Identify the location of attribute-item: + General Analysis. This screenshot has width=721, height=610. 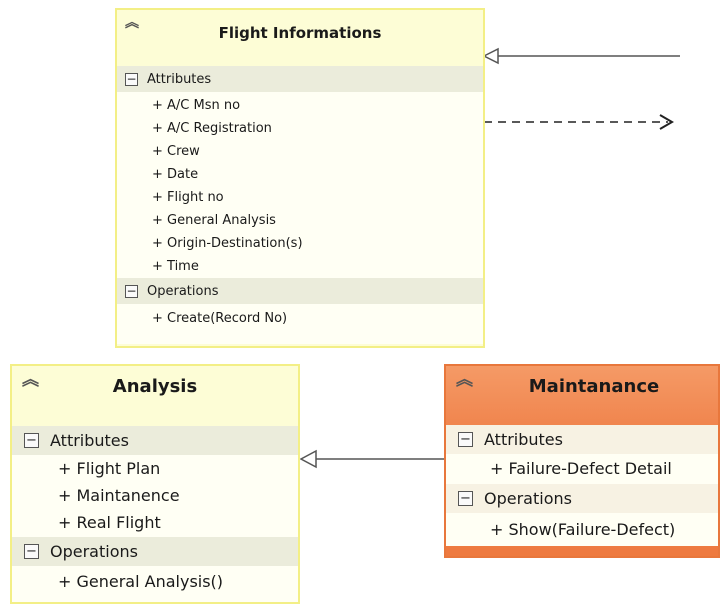
(300, 220).